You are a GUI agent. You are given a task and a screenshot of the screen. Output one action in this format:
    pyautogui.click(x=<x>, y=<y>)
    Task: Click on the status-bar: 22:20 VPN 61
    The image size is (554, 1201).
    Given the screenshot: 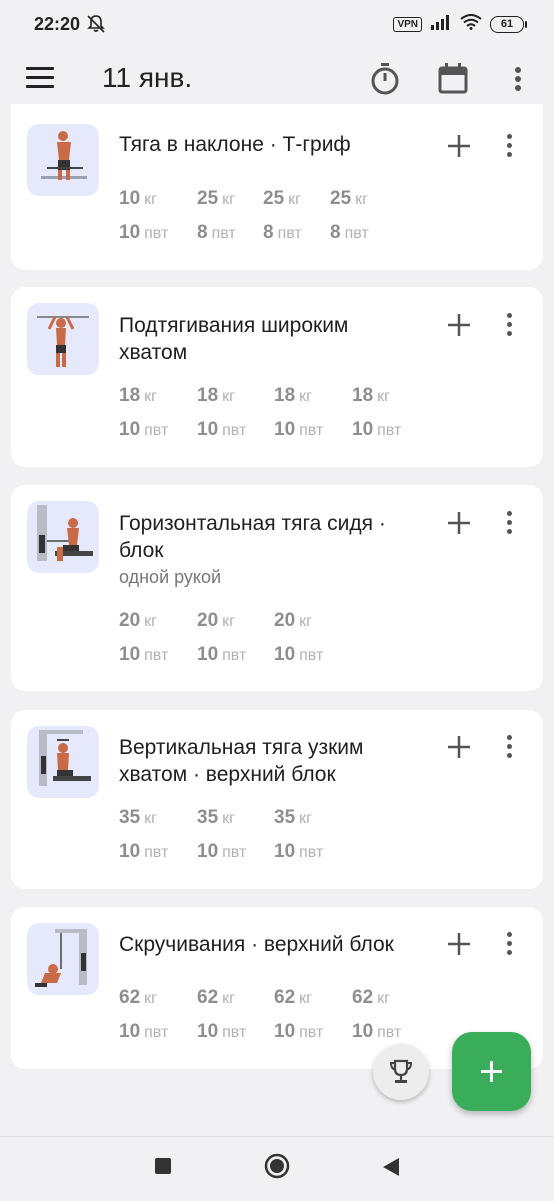 What is the action you would take?
    pyautogui.click(x=277, y=24)
    